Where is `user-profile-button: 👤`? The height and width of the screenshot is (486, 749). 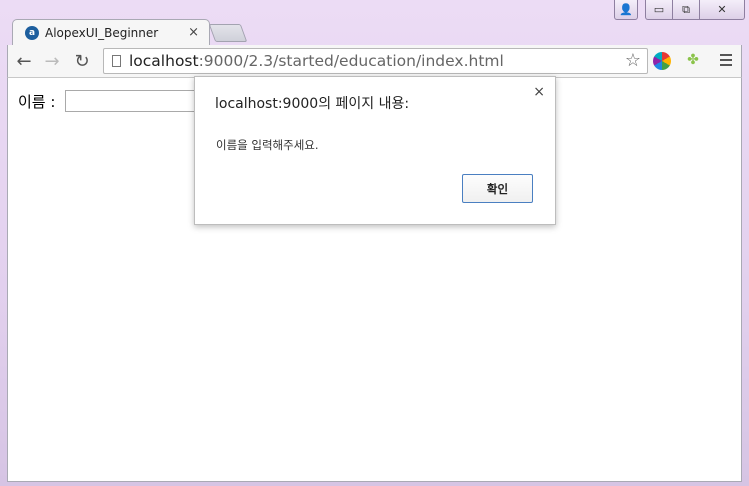
user-profile-button: 👤 is located at coordinates (626, 10).